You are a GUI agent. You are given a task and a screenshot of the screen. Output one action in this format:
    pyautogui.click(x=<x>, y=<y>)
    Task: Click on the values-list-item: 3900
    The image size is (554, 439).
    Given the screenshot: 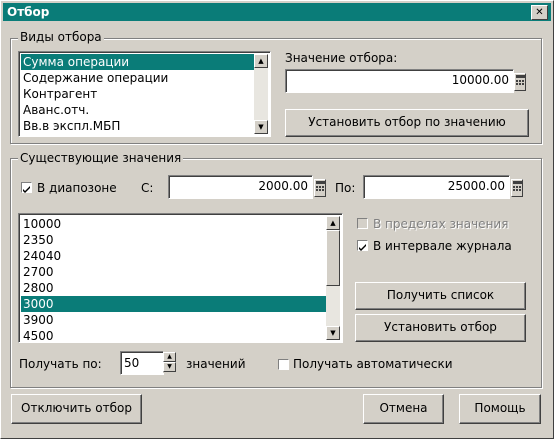 What is the action you would take?
    pyautogui.click(x=173, y=320)
    